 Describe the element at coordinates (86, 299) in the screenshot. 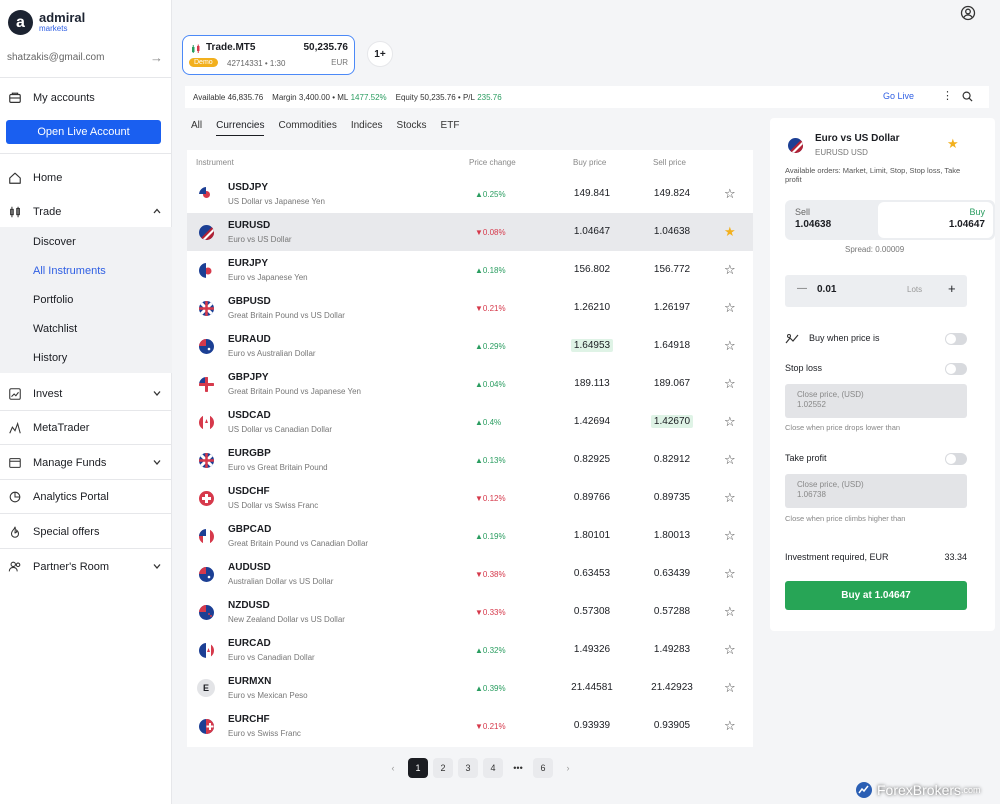

I see `sidebar-subitem-portfolio: Portfolio` at that location.